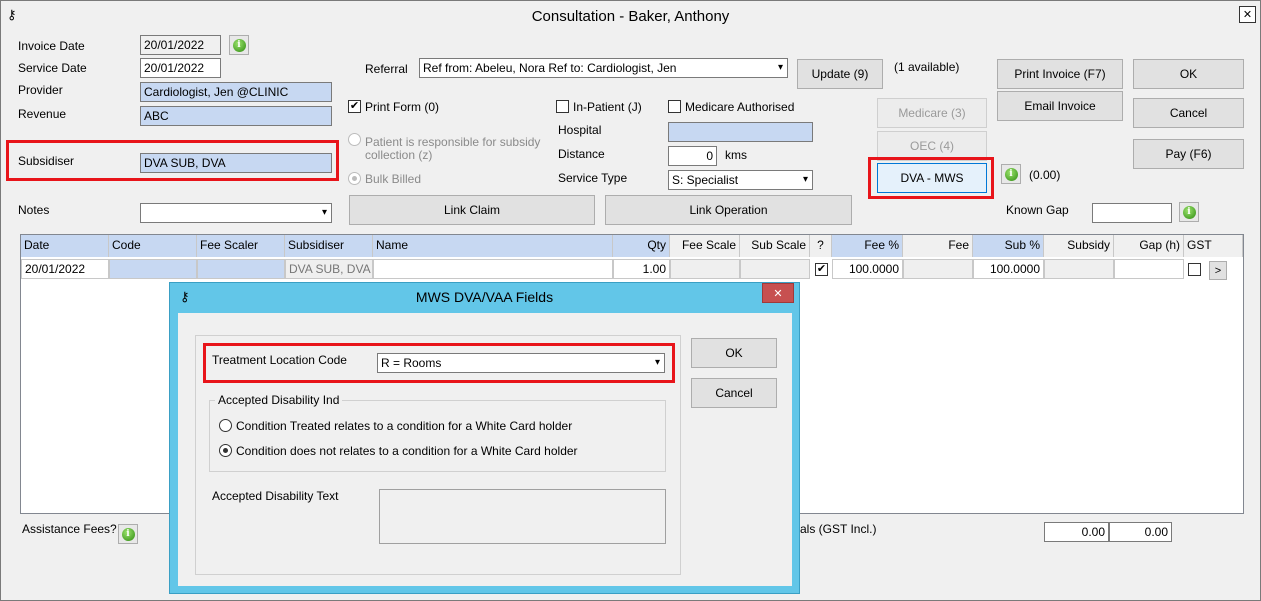 The width and height of the screenshot is (1261, 601). What do you see at coordinates (867, 269) in the screenshot?
I see `row-fee-pct: 100.0000` at bounding box center [867, 269].